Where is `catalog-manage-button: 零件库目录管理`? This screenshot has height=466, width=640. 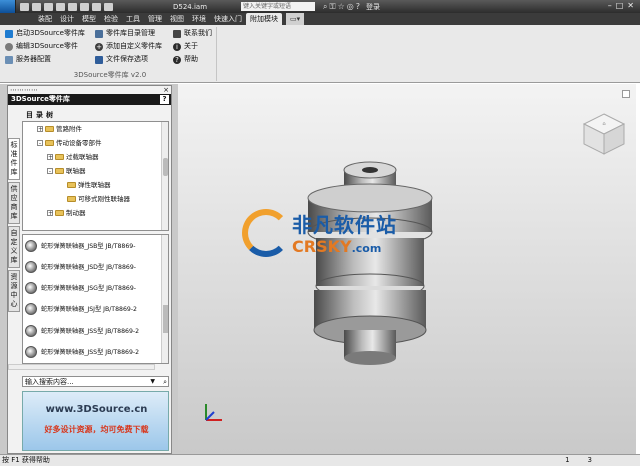 catalog-manage-button: 零件库目录管理 is located at coordinates (125, 33).